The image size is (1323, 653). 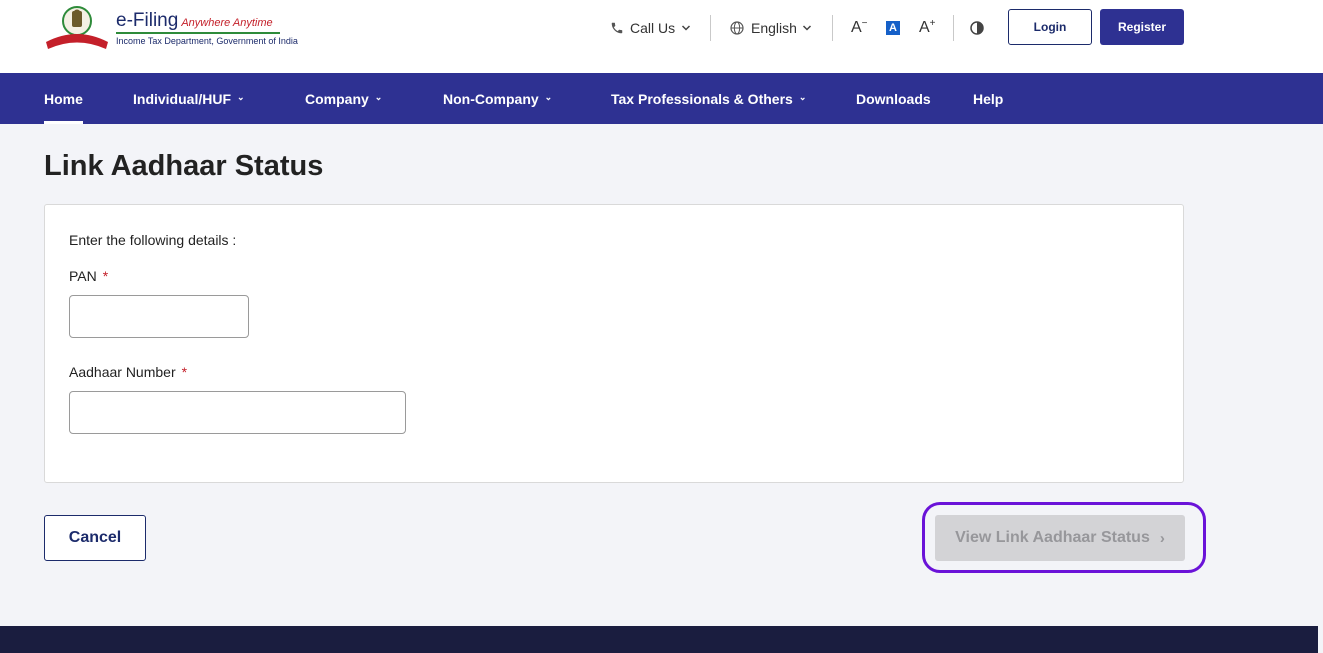 I want to click on chevron-right-icon: ›, so click(x=1162, y=538).